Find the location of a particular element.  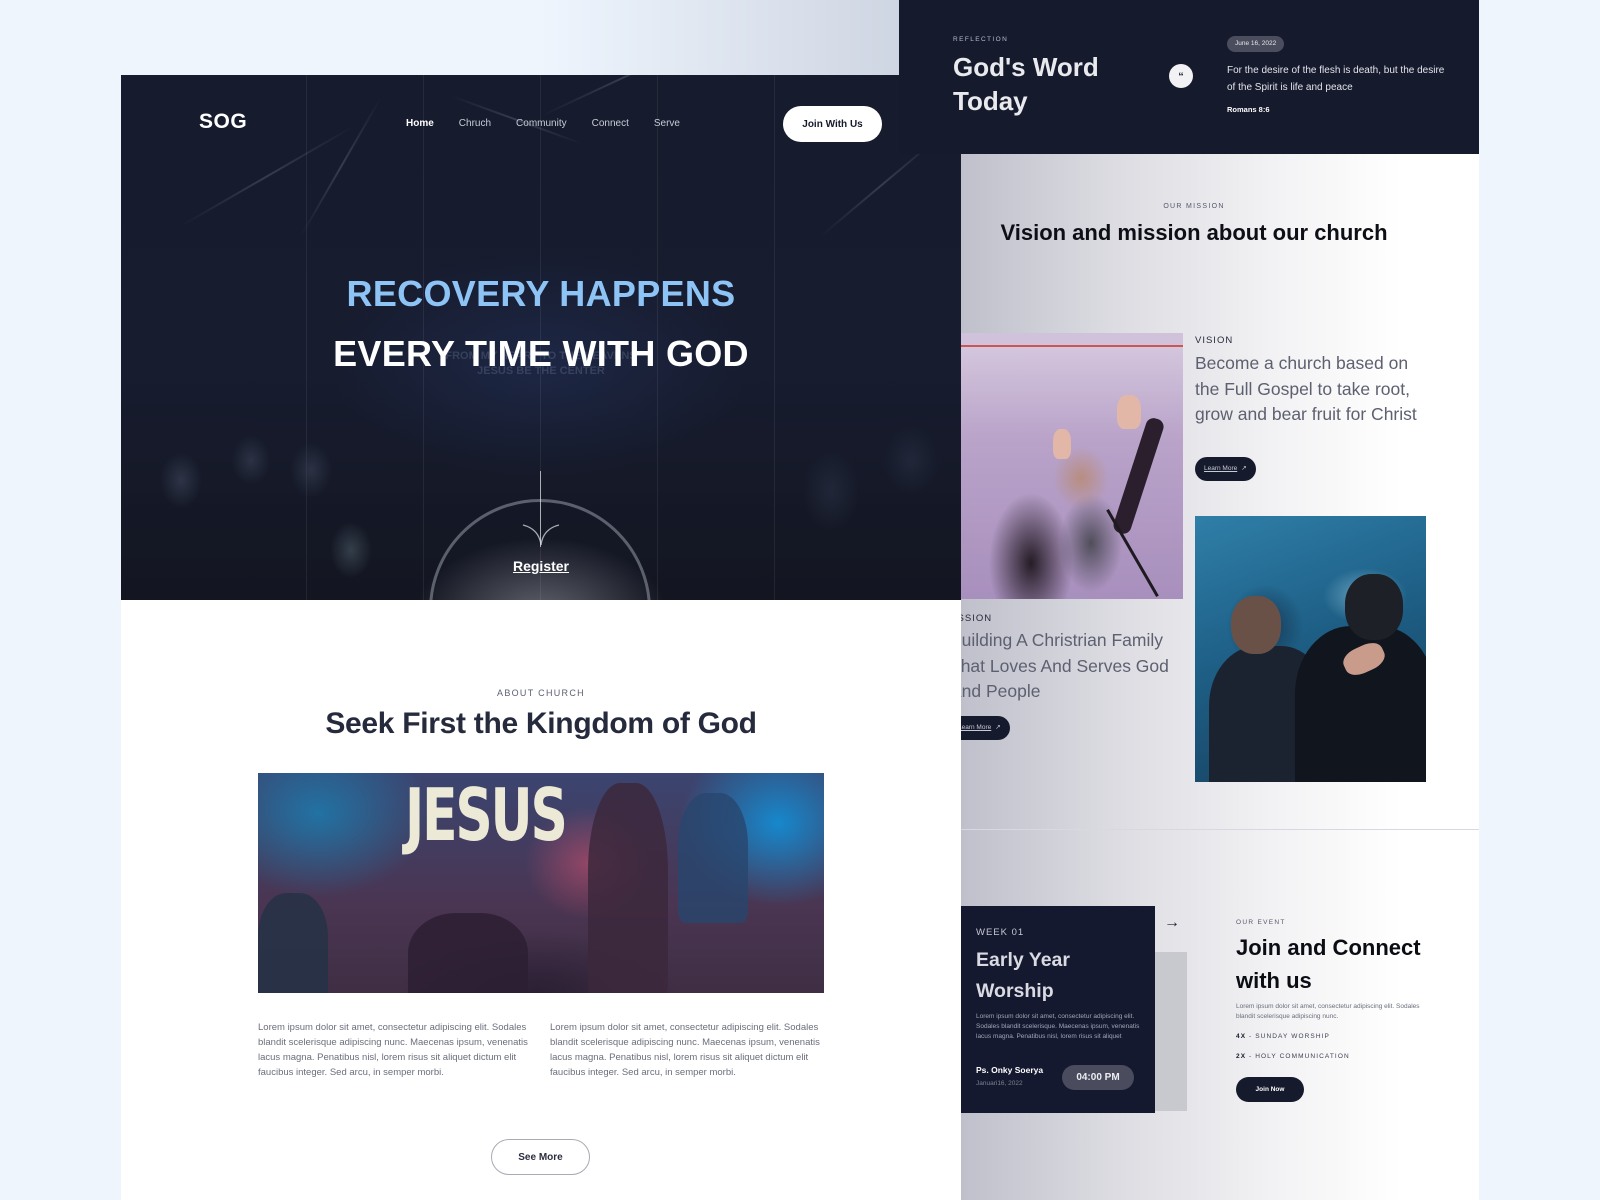

event-pastor: Ps. Onky Soerya is located at coordinates (1010, 1070).